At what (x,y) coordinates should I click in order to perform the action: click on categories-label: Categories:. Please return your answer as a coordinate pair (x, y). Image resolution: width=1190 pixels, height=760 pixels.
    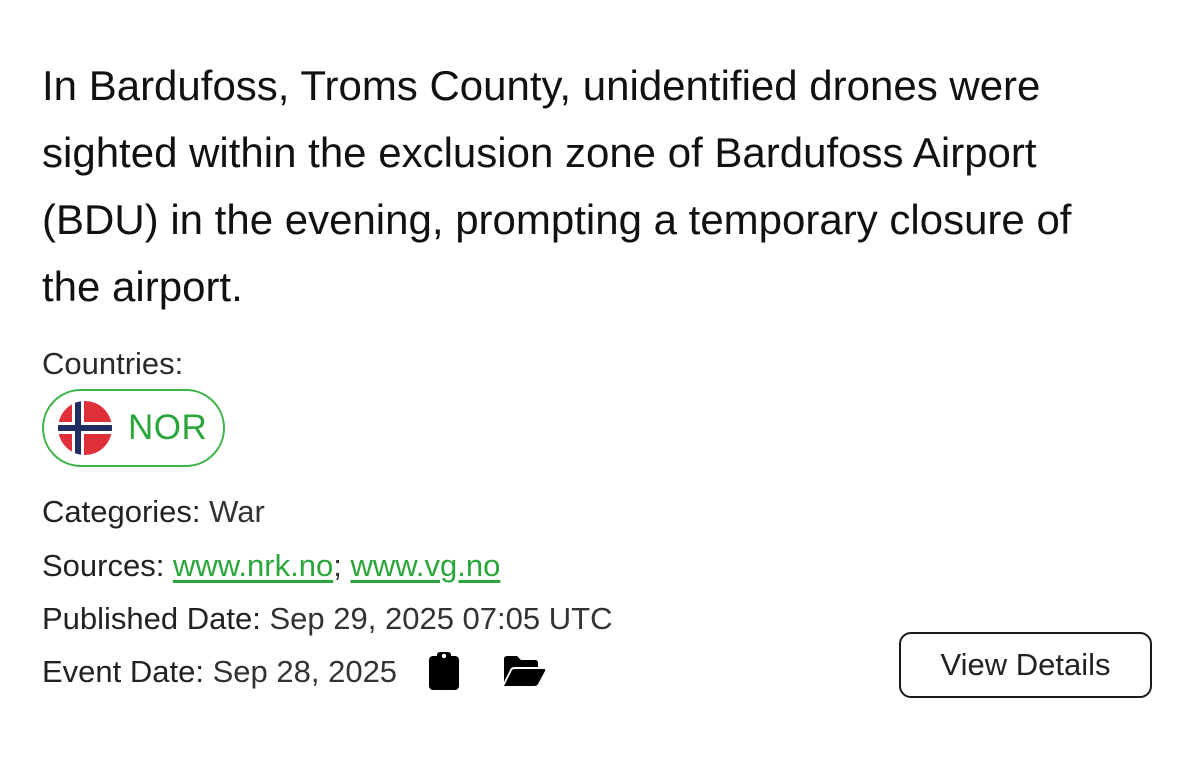
    Looking at the image, I should click on (121, 511).